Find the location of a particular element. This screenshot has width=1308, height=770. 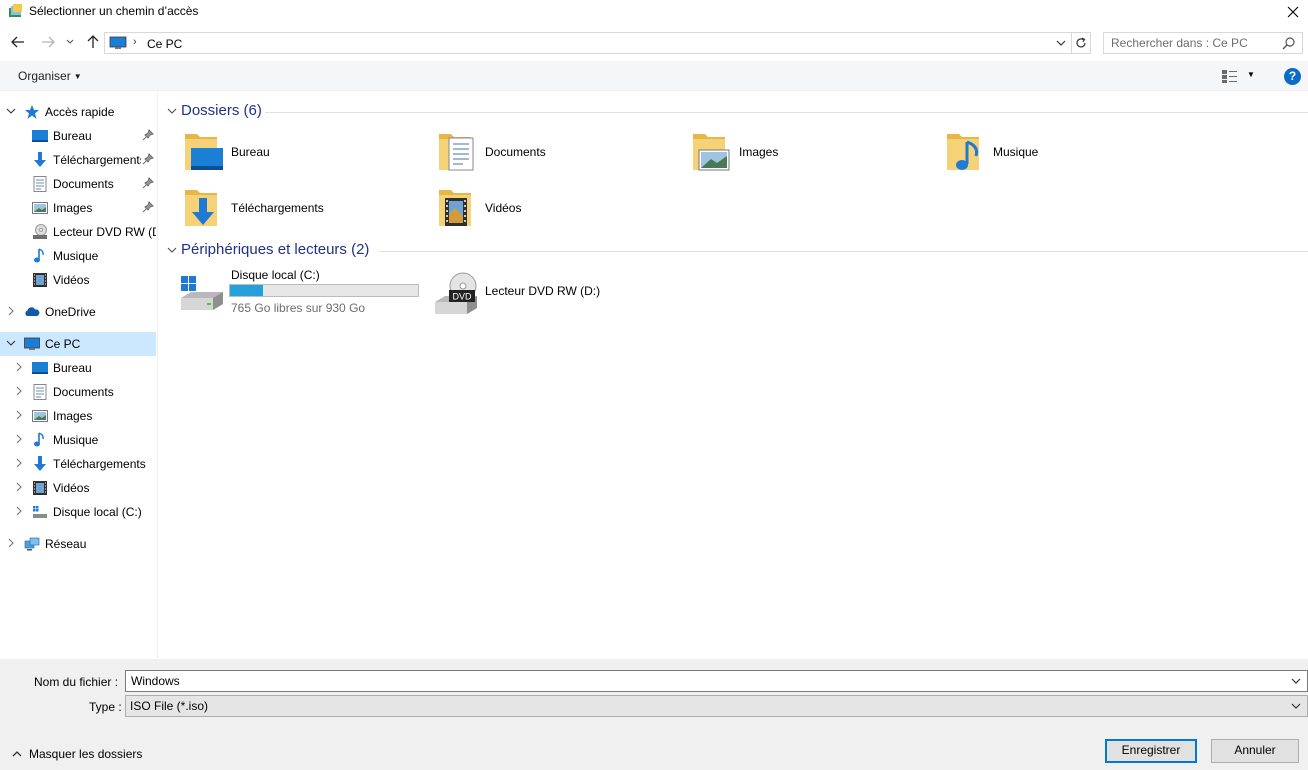

nav-network: Réseau is located at coordinates (78, 544).